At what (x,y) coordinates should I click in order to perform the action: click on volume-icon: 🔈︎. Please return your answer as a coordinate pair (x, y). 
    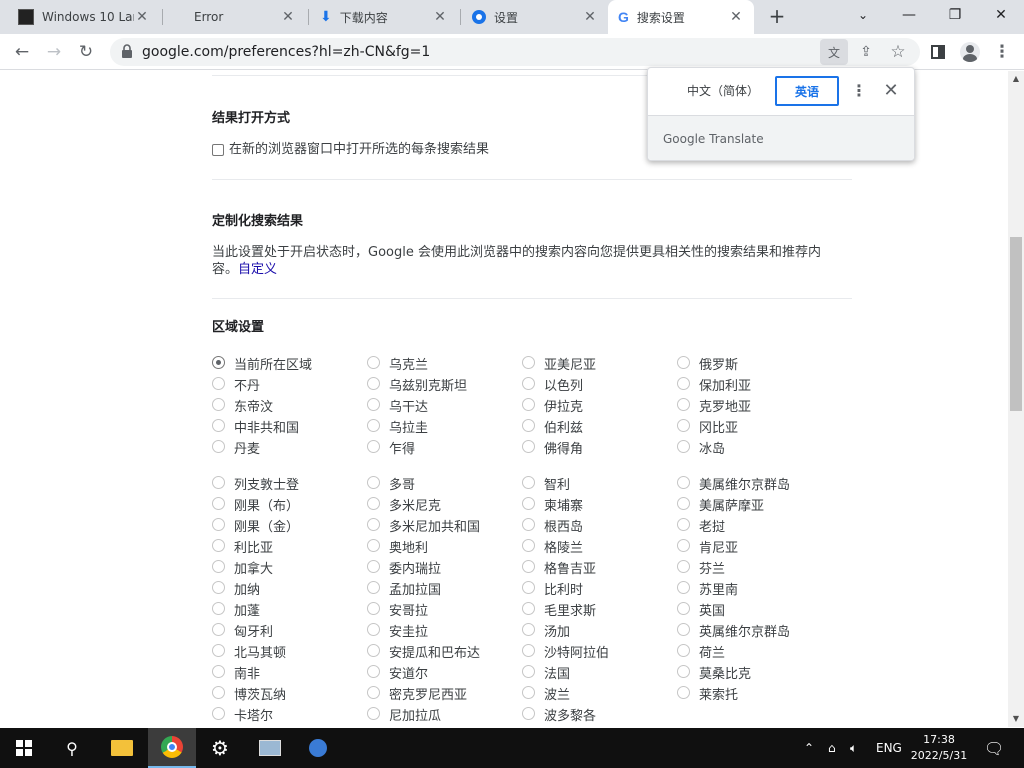
    Looking at the image, I should click on (853, 748).